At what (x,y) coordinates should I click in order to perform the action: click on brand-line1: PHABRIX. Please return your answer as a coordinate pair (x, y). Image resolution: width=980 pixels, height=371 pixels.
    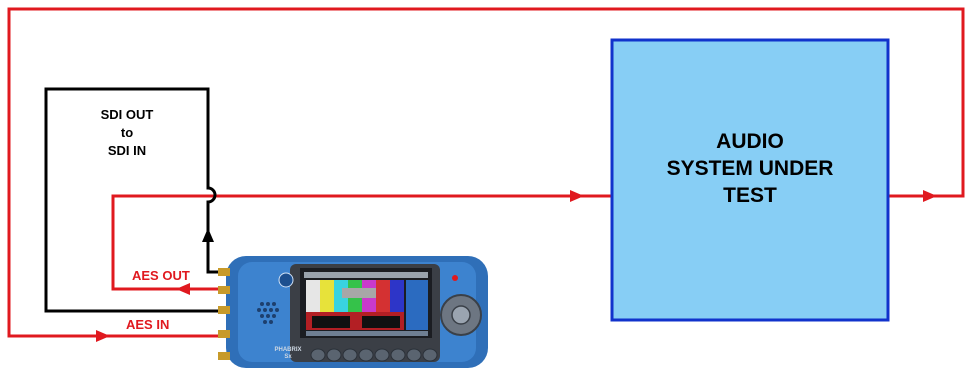
    Looking at the image, I should click on (288, 350).